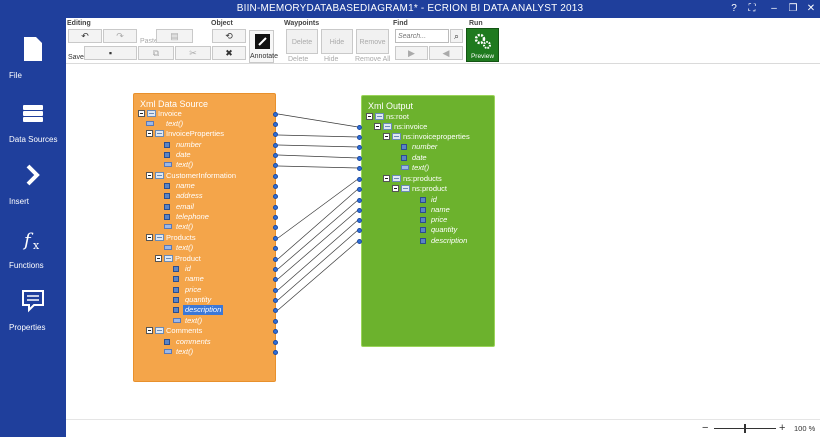 Image resolution: width=820 pixels, height=437 pixels. I want to click on zoom-in-button: +, so click(782, 428).